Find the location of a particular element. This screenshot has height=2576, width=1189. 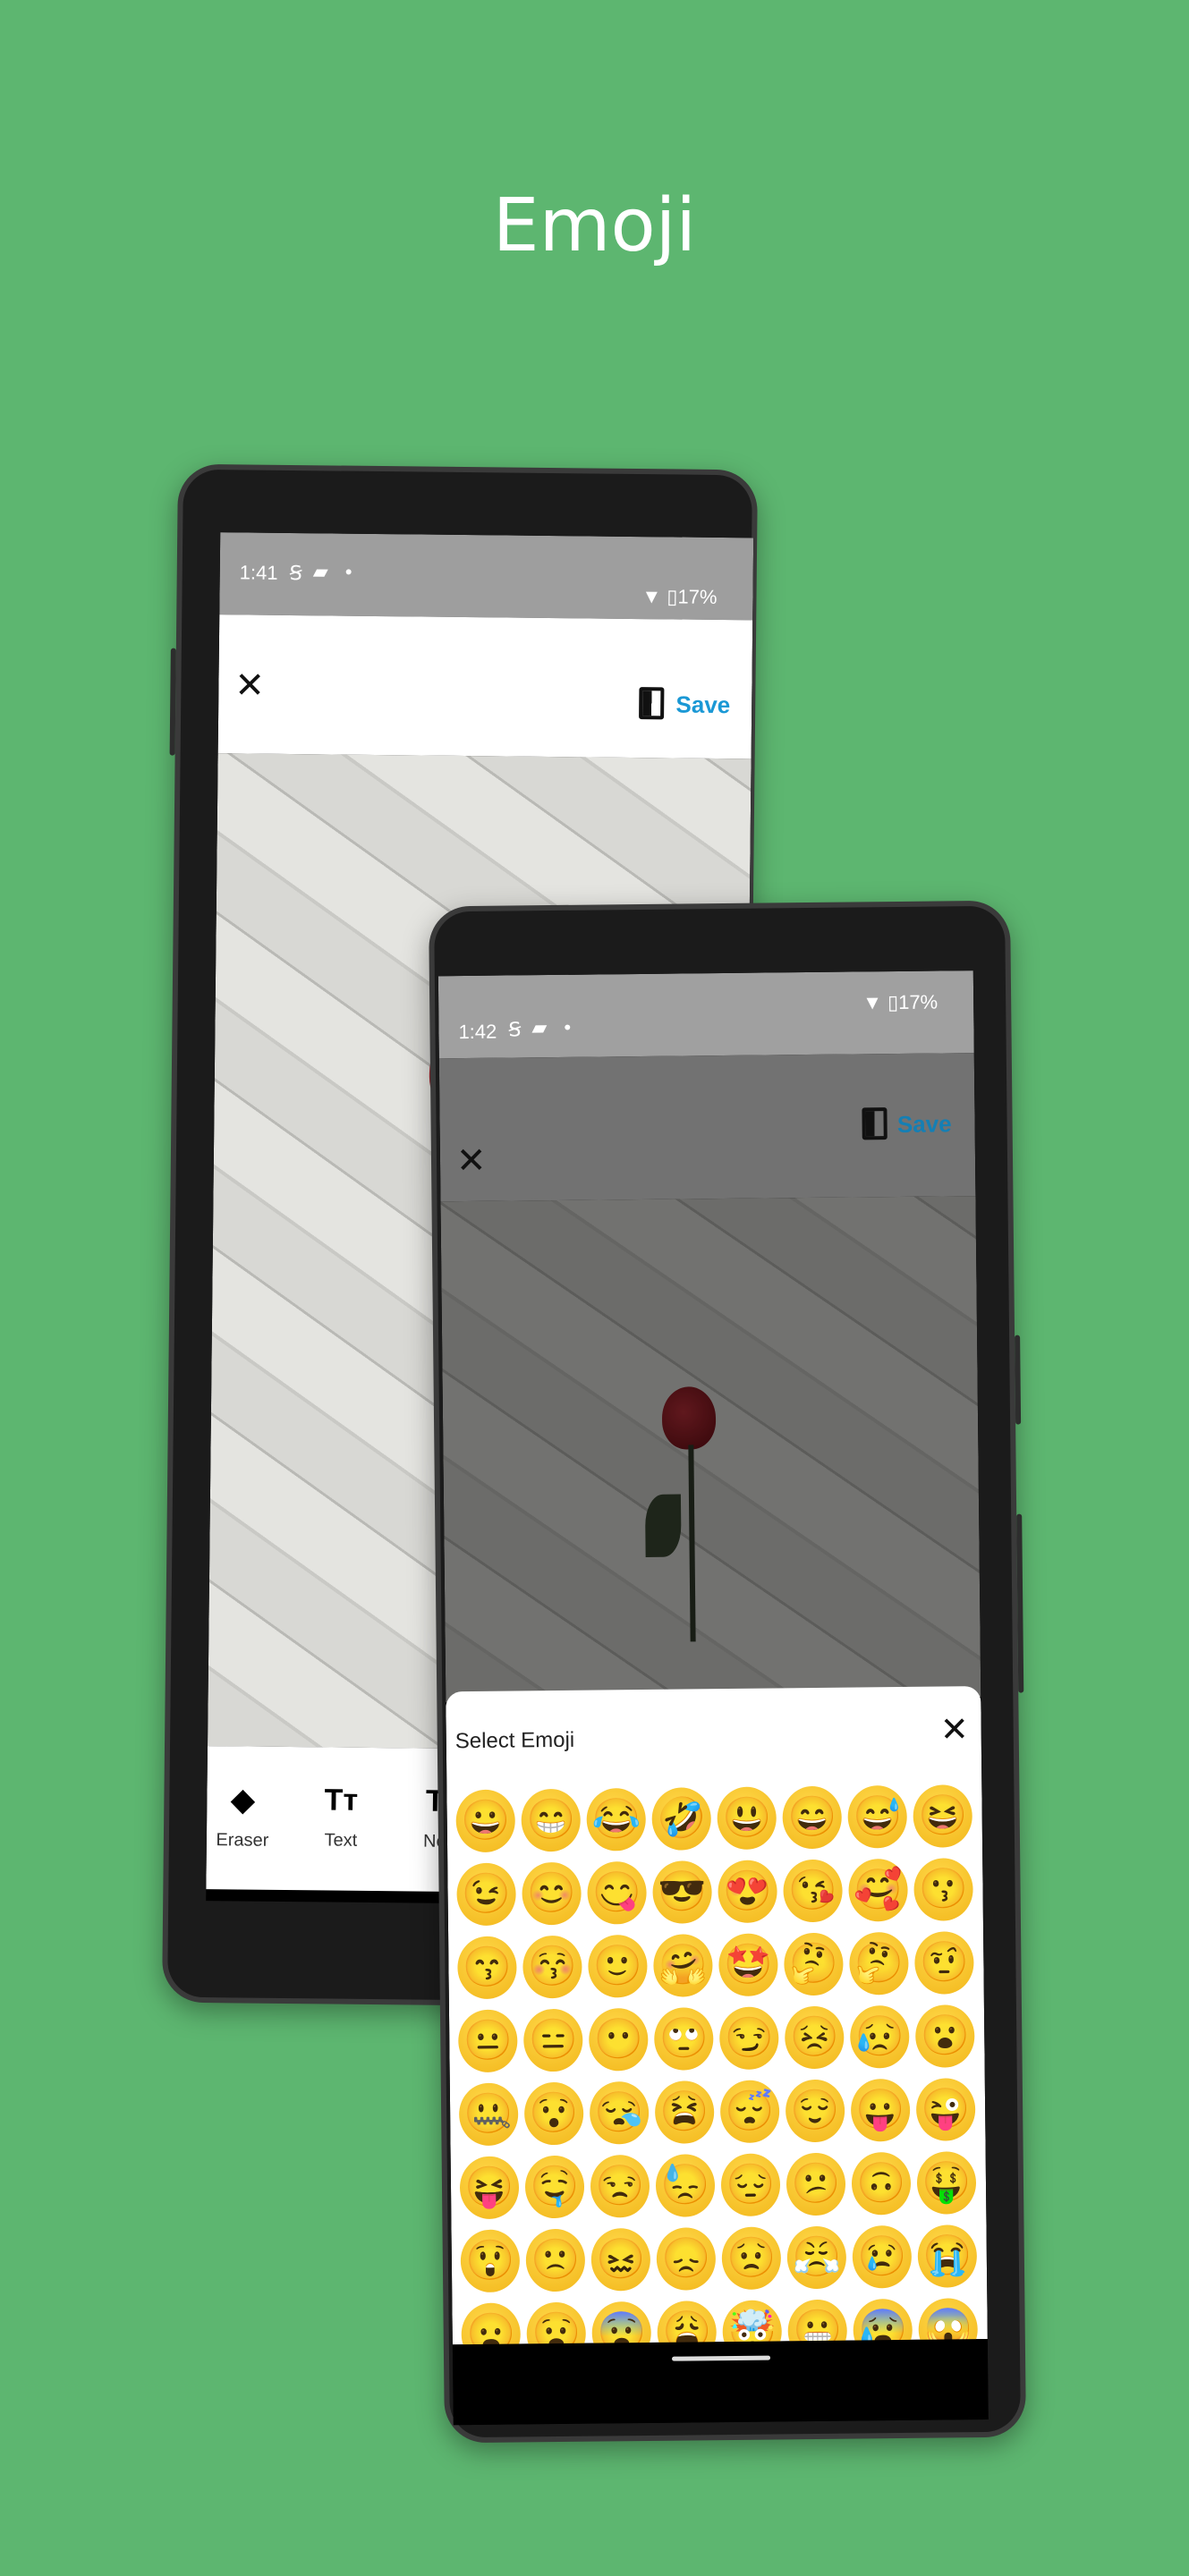

emoji-sheet-title: Select Emoji is located at coordinates (514, 1740).